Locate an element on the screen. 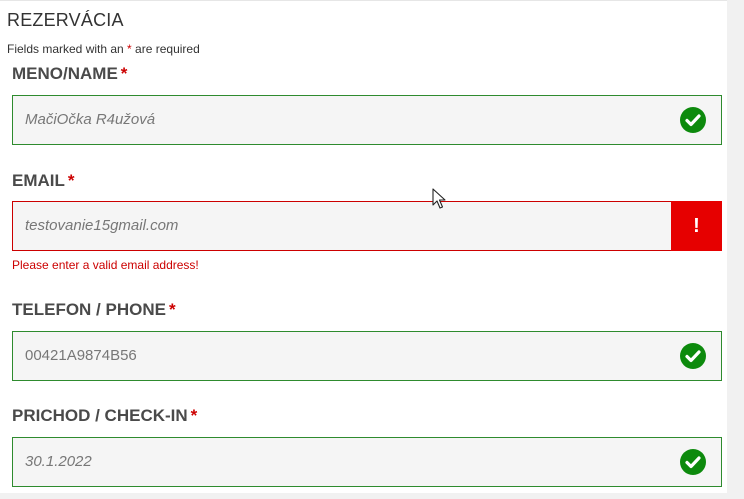  phone-label: TELEFON / PHONE * is located at coordinates (94, 310).